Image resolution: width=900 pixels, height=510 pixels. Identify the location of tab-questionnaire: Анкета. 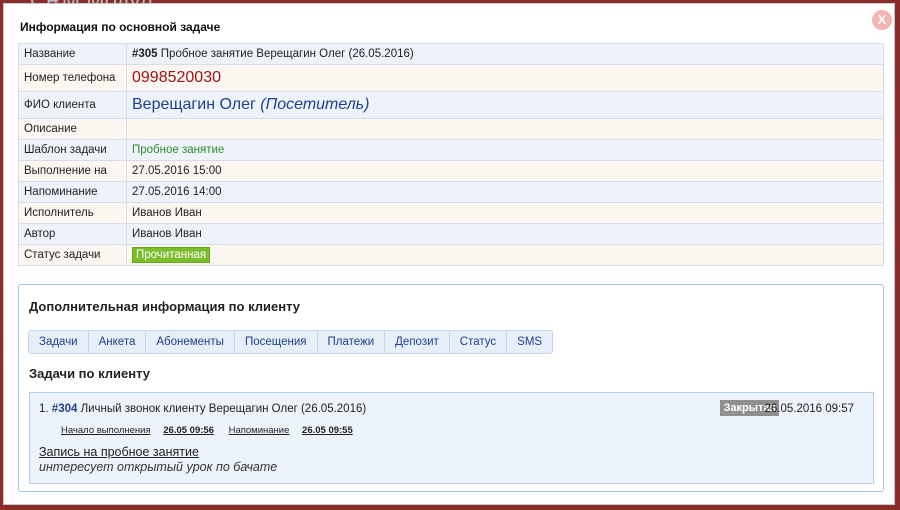
(118, 342).